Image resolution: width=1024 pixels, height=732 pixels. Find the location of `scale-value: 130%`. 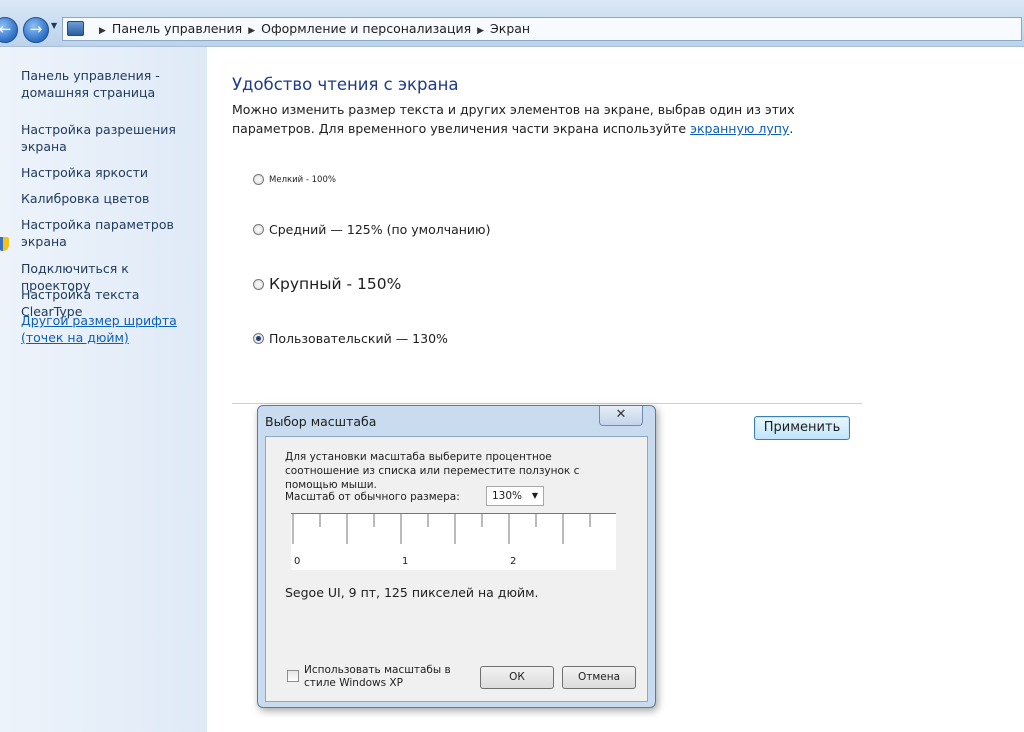

scale-value: 130% is located at coordinates (507, 496).